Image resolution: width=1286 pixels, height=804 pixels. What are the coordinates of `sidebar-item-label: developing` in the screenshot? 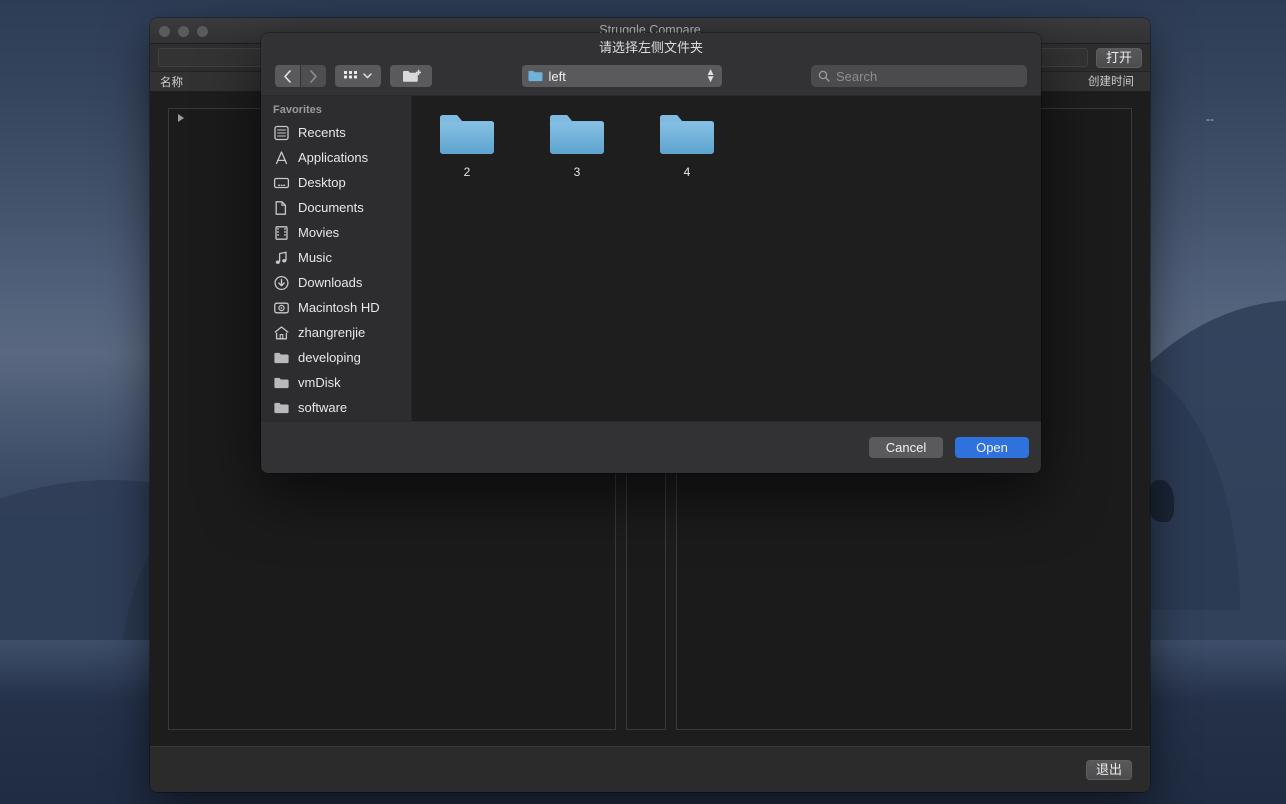 It's located at (329, 357).